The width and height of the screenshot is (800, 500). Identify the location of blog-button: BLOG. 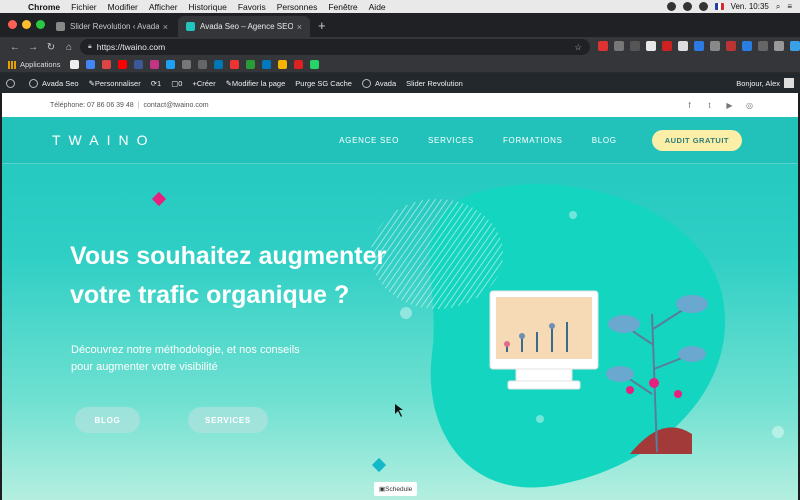
(107, 420).